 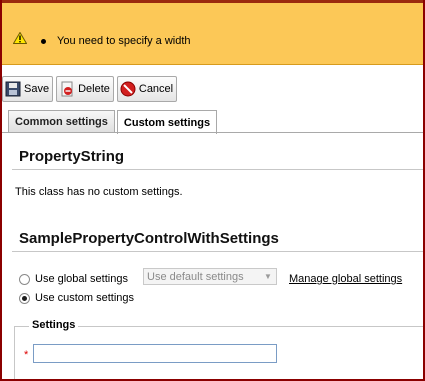 What do you see at coordinates (155, 353) in the screenshot?
I see `settings-width-input` at bounding box center [155, 353].